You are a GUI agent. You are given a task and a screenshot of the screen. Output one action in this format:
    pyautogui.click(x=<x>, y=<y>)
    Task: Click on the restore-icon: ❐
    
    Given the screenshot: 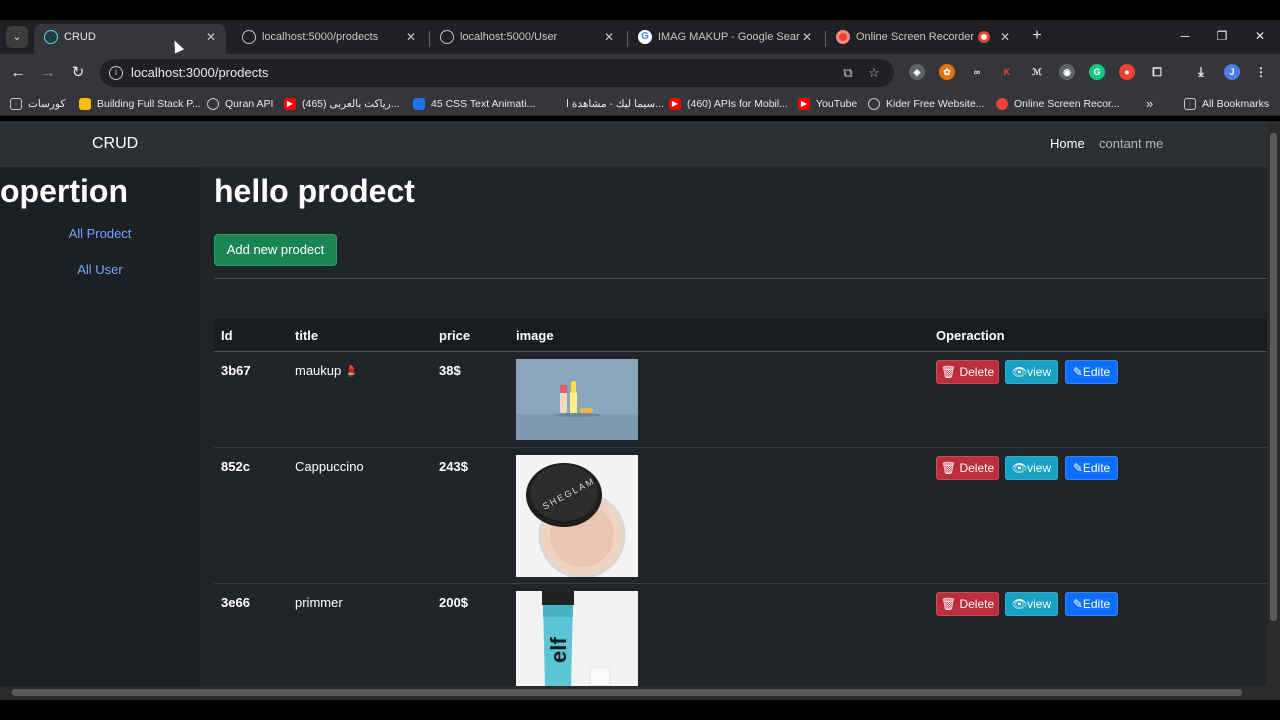 What is the action you would take?
    pyautogui.click(x=1222, y=36)
    